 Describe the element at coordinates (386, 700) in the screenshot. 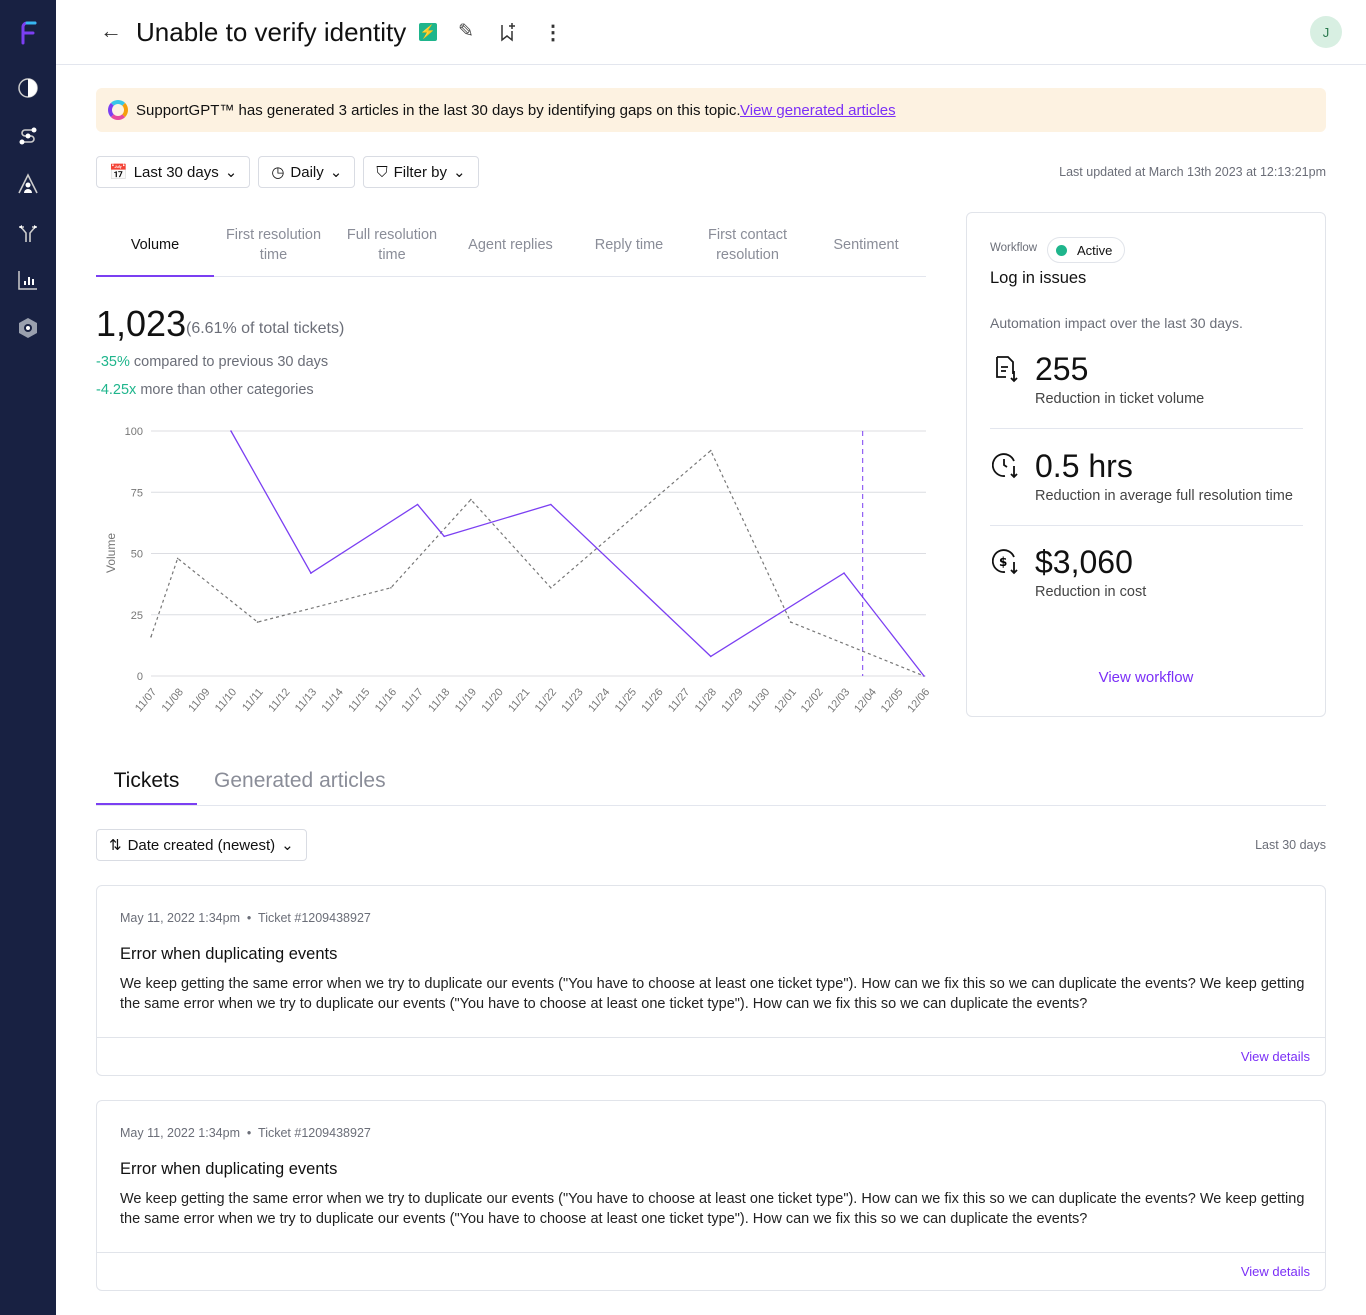

I see `x-tick-label: 11/16` at that location.